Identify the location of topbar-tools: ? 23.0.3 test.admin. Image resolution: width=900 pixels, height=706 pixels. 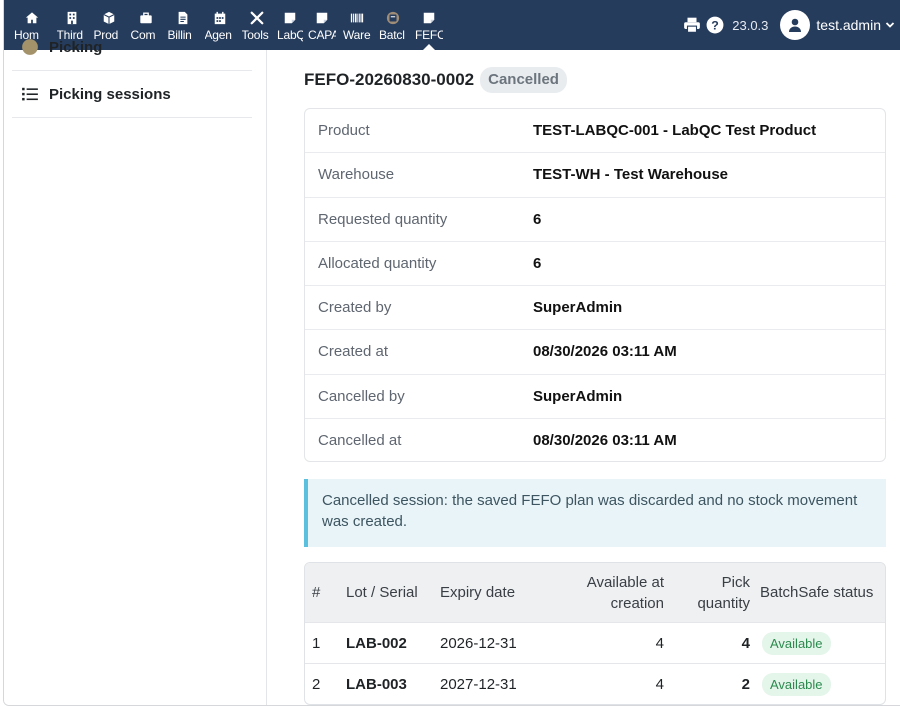
(791, 25).